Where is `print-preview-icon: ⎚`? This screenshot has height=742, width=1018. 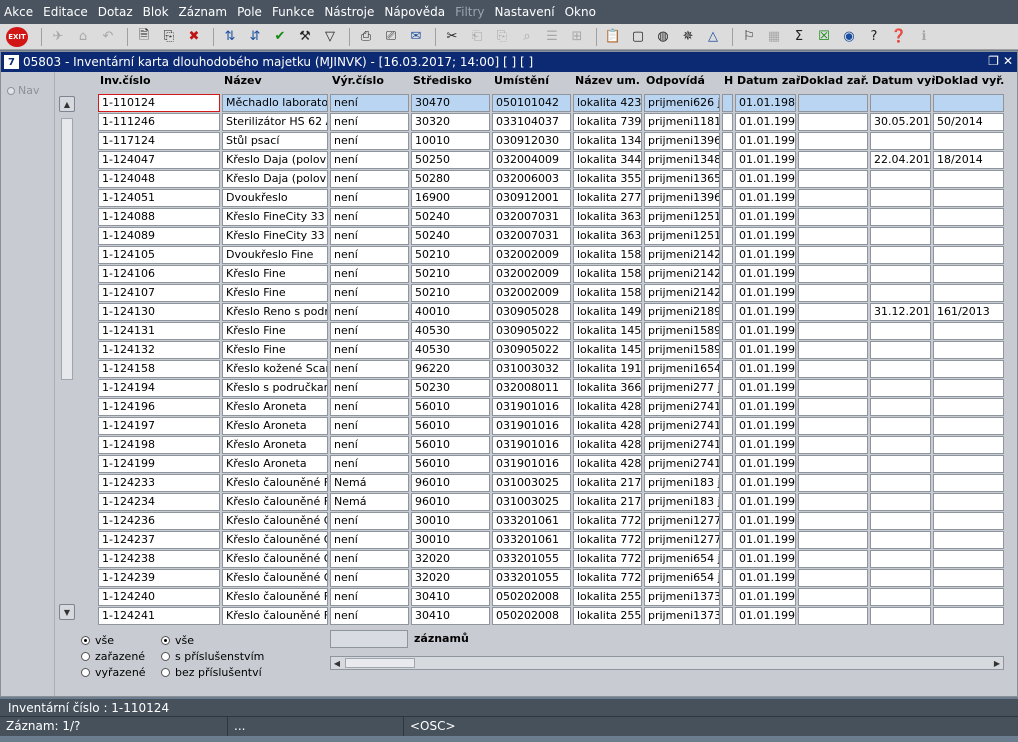 print-preview-icon: ⎚ is located at coordinates (391, 37).